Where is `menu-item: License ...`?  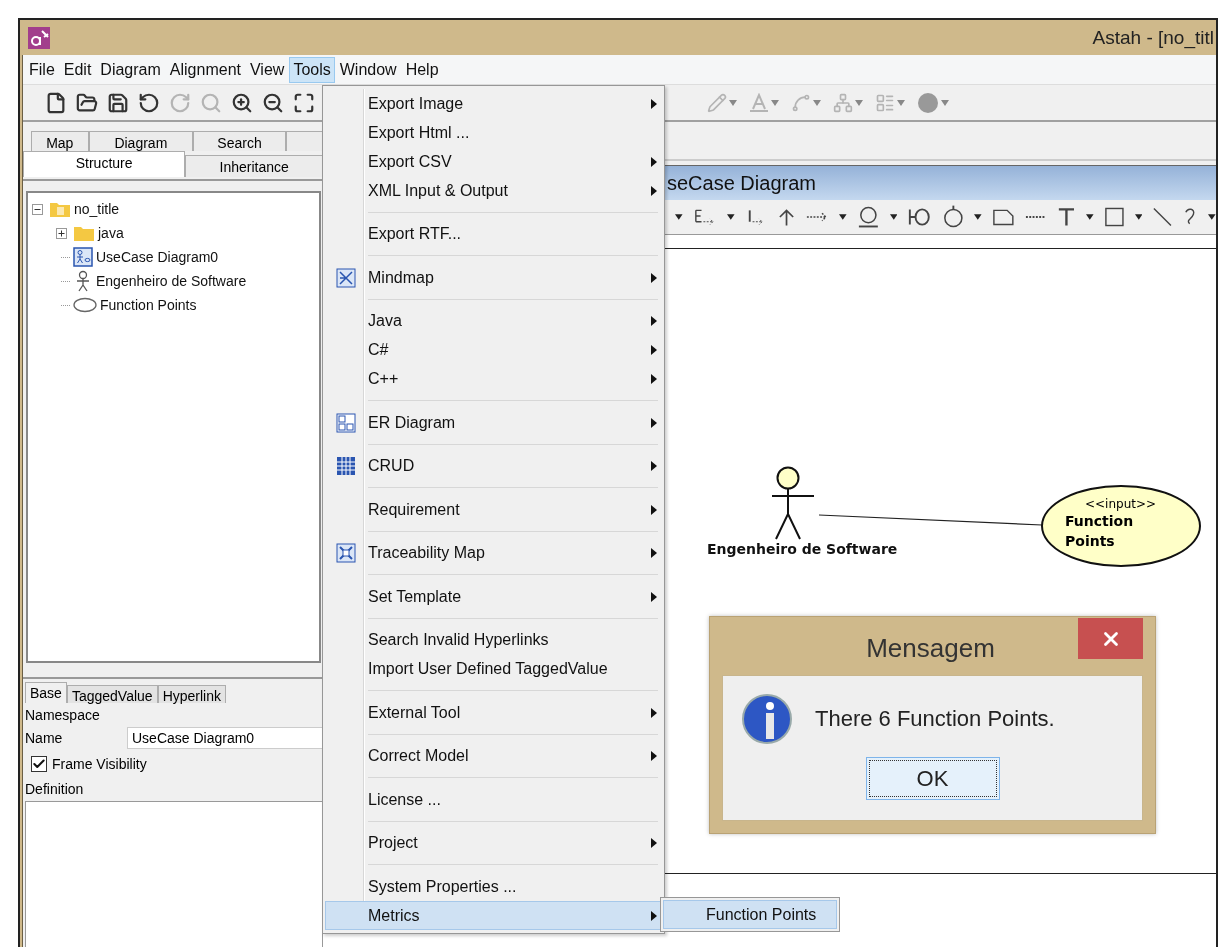 menu-item: License ... is located at coordinates (493, 799).